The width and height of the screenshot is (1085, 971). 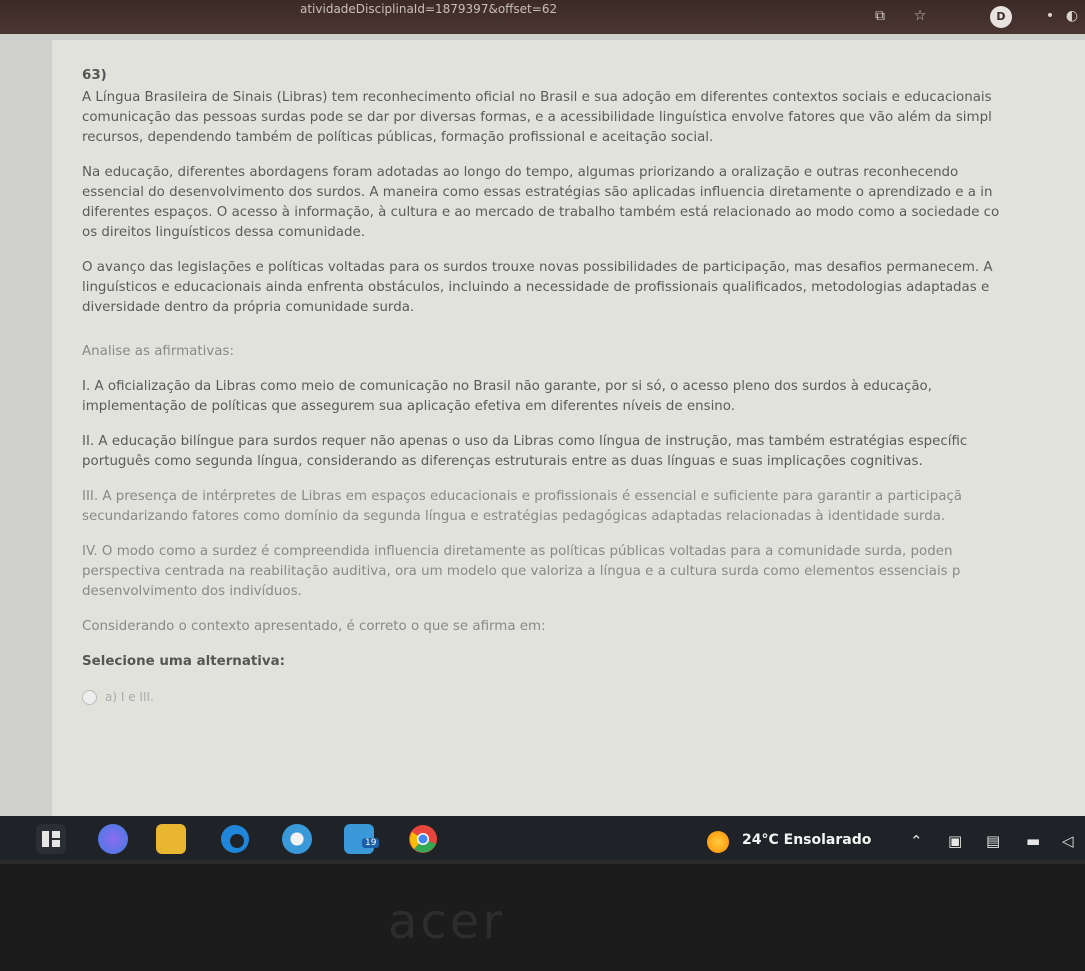 I want to click on windows-taskbar: 19 24°C Ensolarado ⌃ ▣ ▤ ▬ ◁, so click(x=542, y=838).